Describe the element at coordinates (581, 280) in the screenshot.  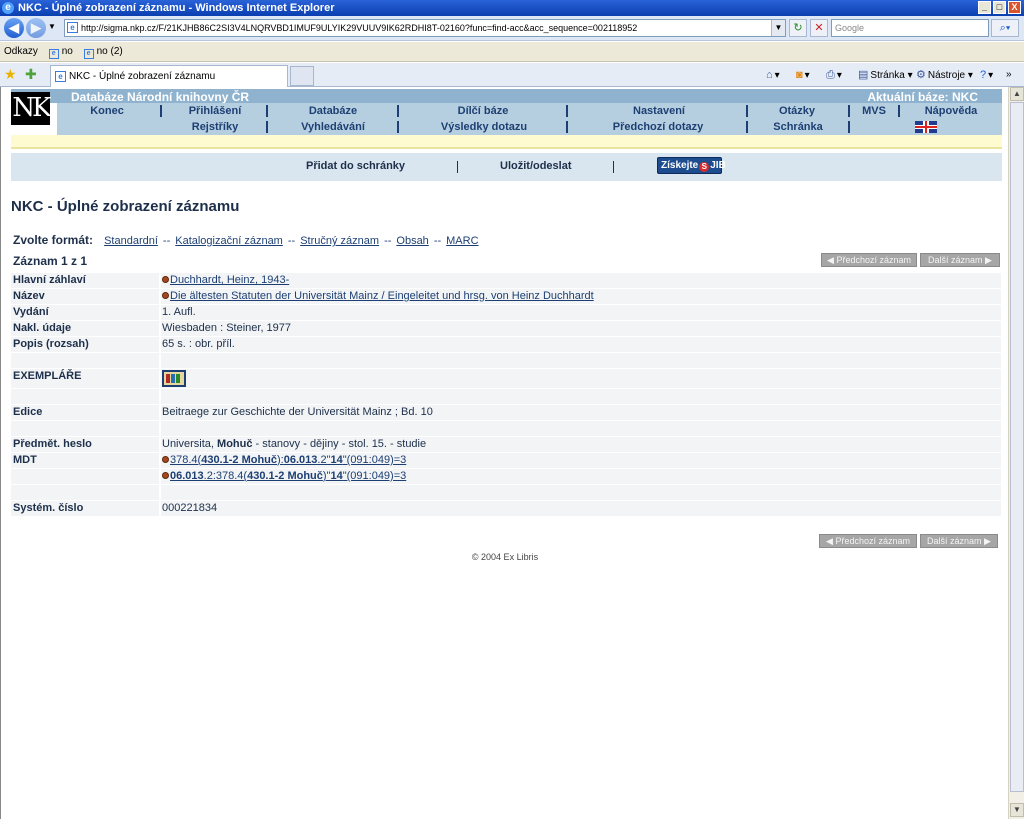
I see `field-value: Duchhardt, Heinz, 1943-` at that location.